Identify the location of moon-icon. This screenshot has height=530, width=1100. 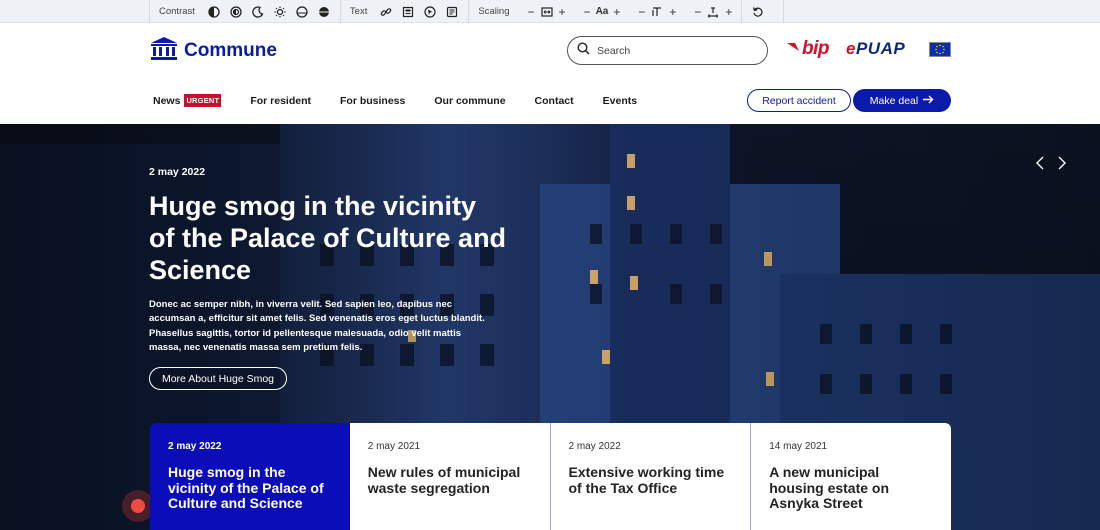
(258, 12).